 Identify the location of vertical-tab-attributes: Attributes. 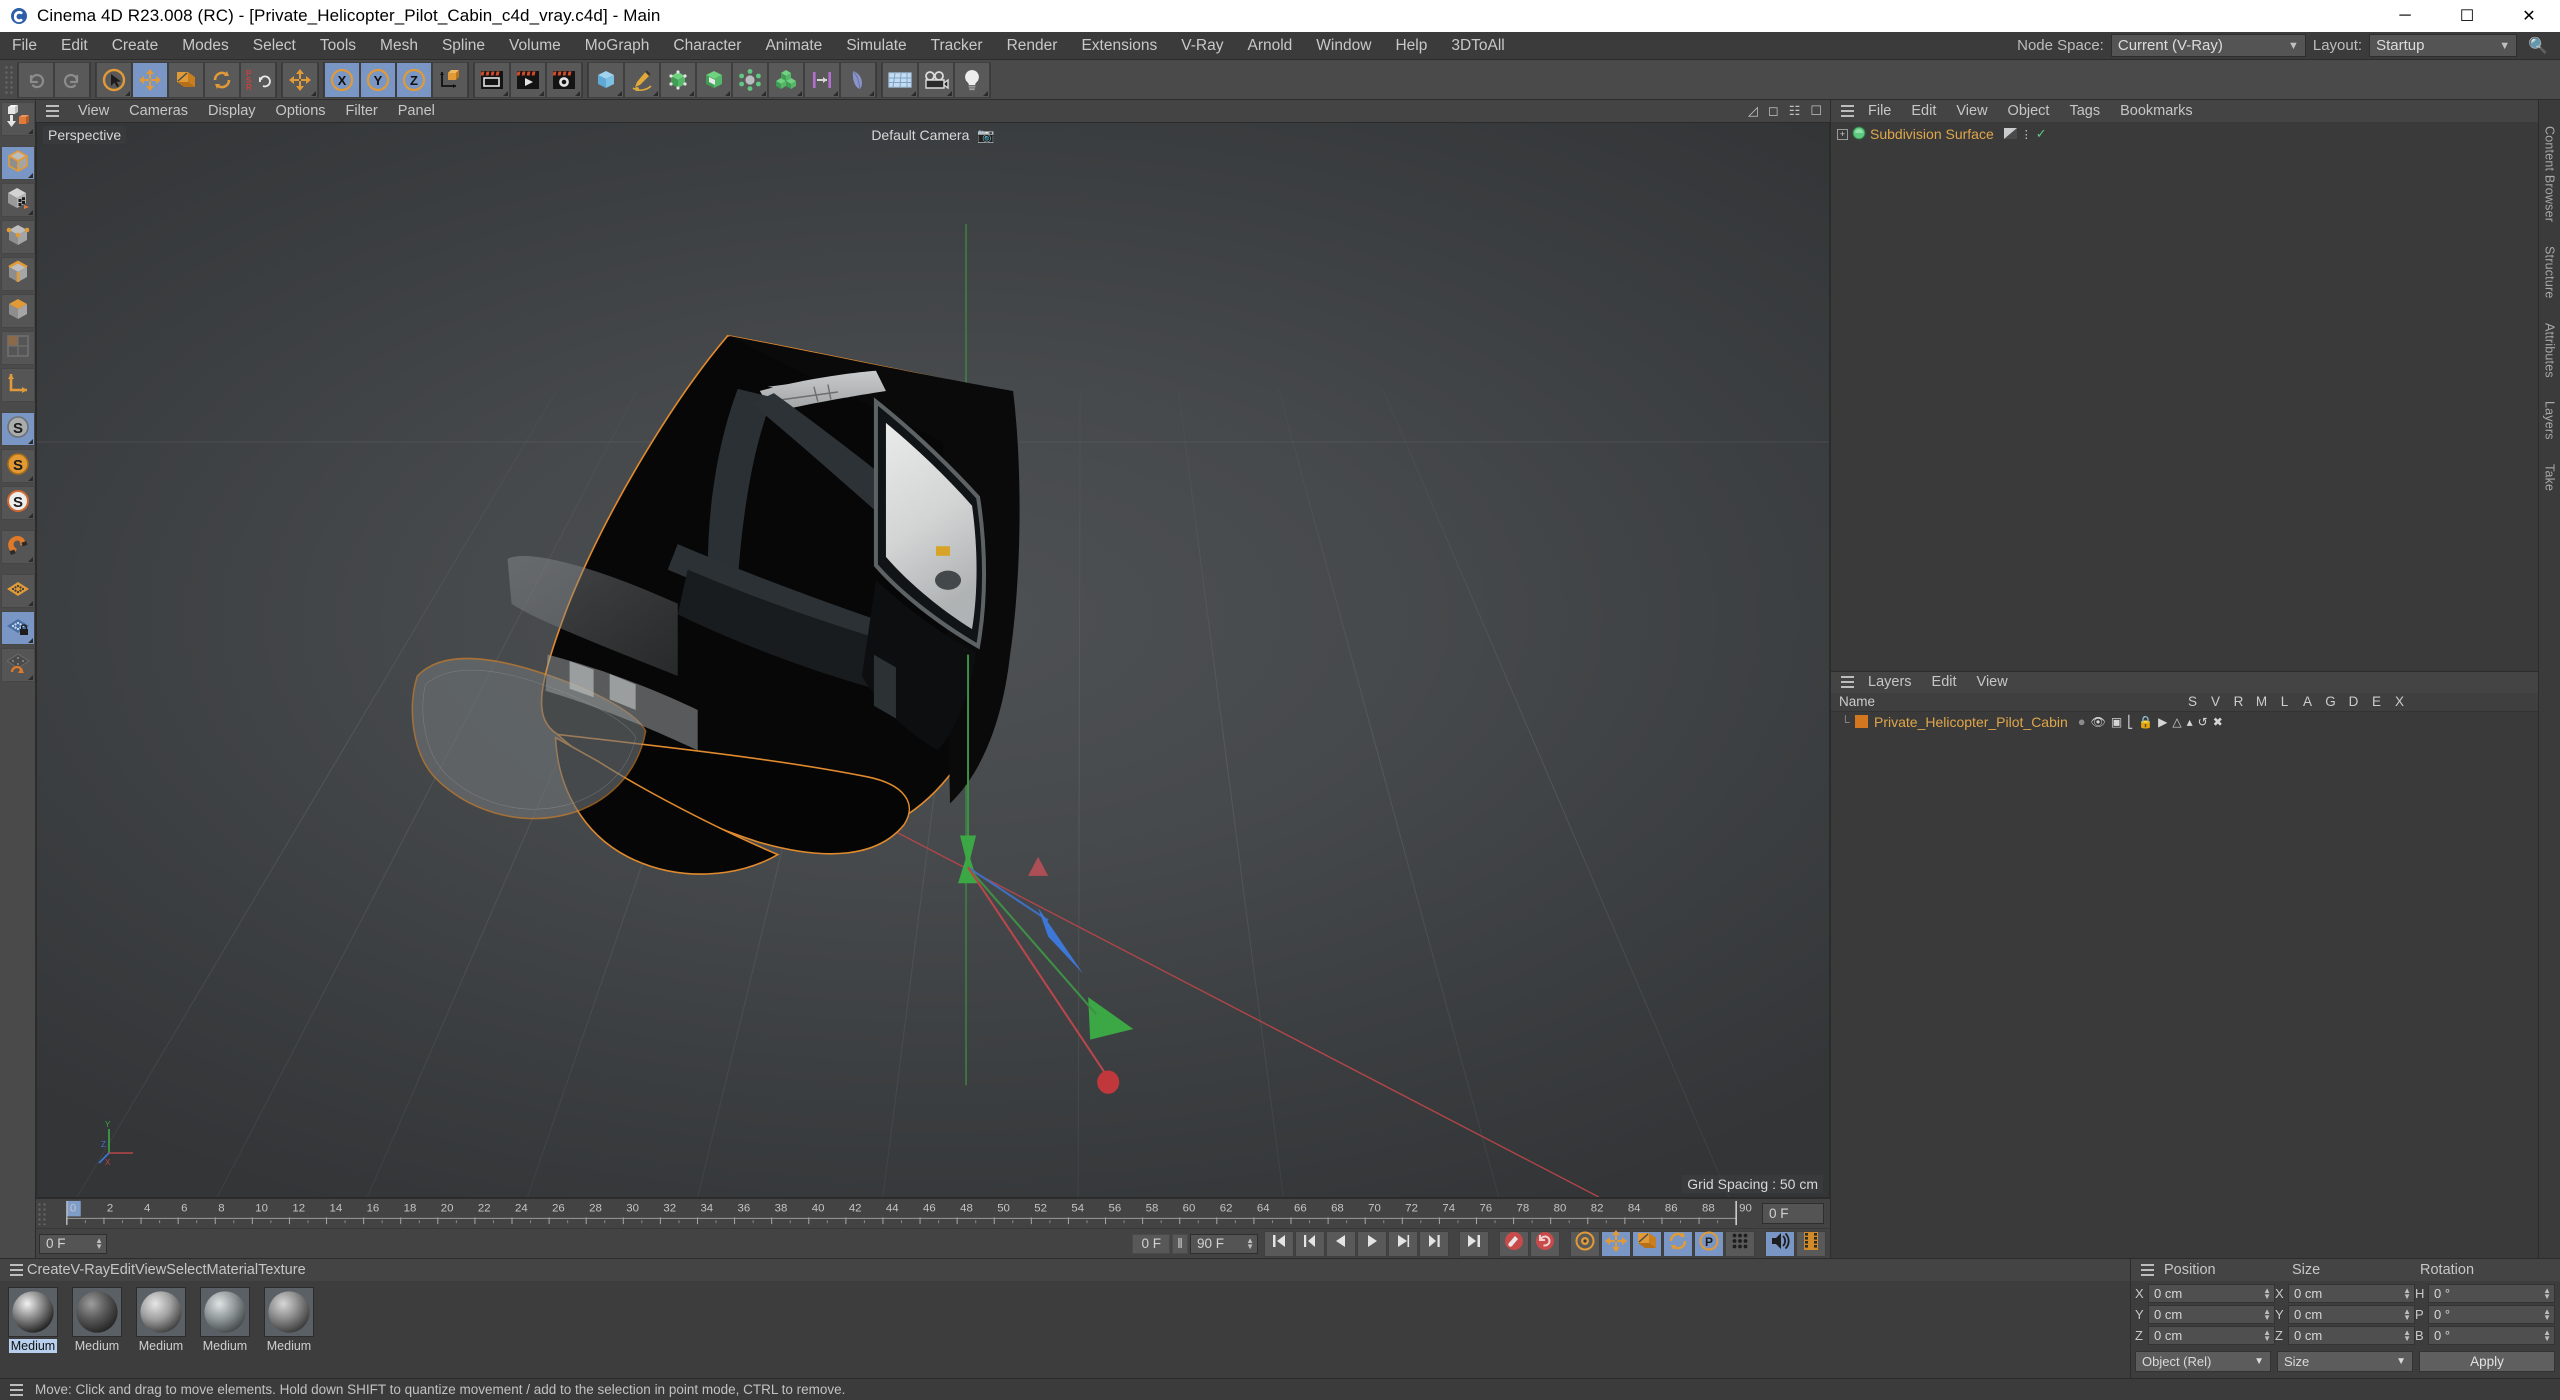
(2550, 350).